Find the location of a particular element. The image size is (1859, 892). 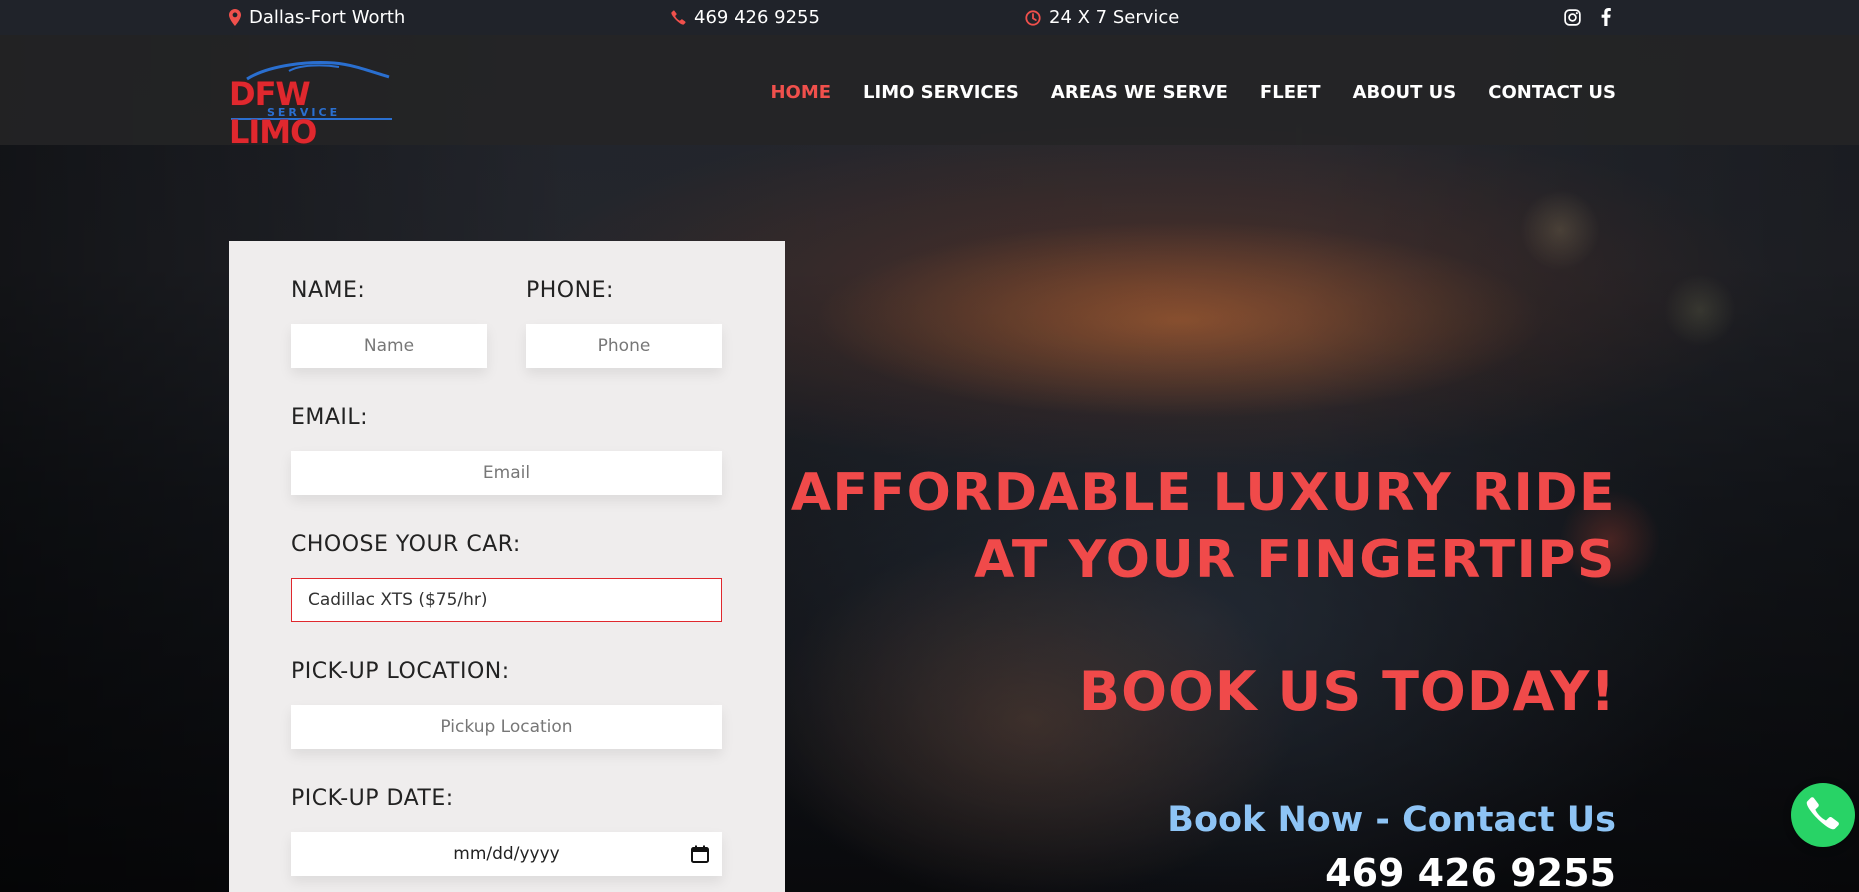

hero-phone-number: 469 426 9255 is located at coordinates (1470, 871).